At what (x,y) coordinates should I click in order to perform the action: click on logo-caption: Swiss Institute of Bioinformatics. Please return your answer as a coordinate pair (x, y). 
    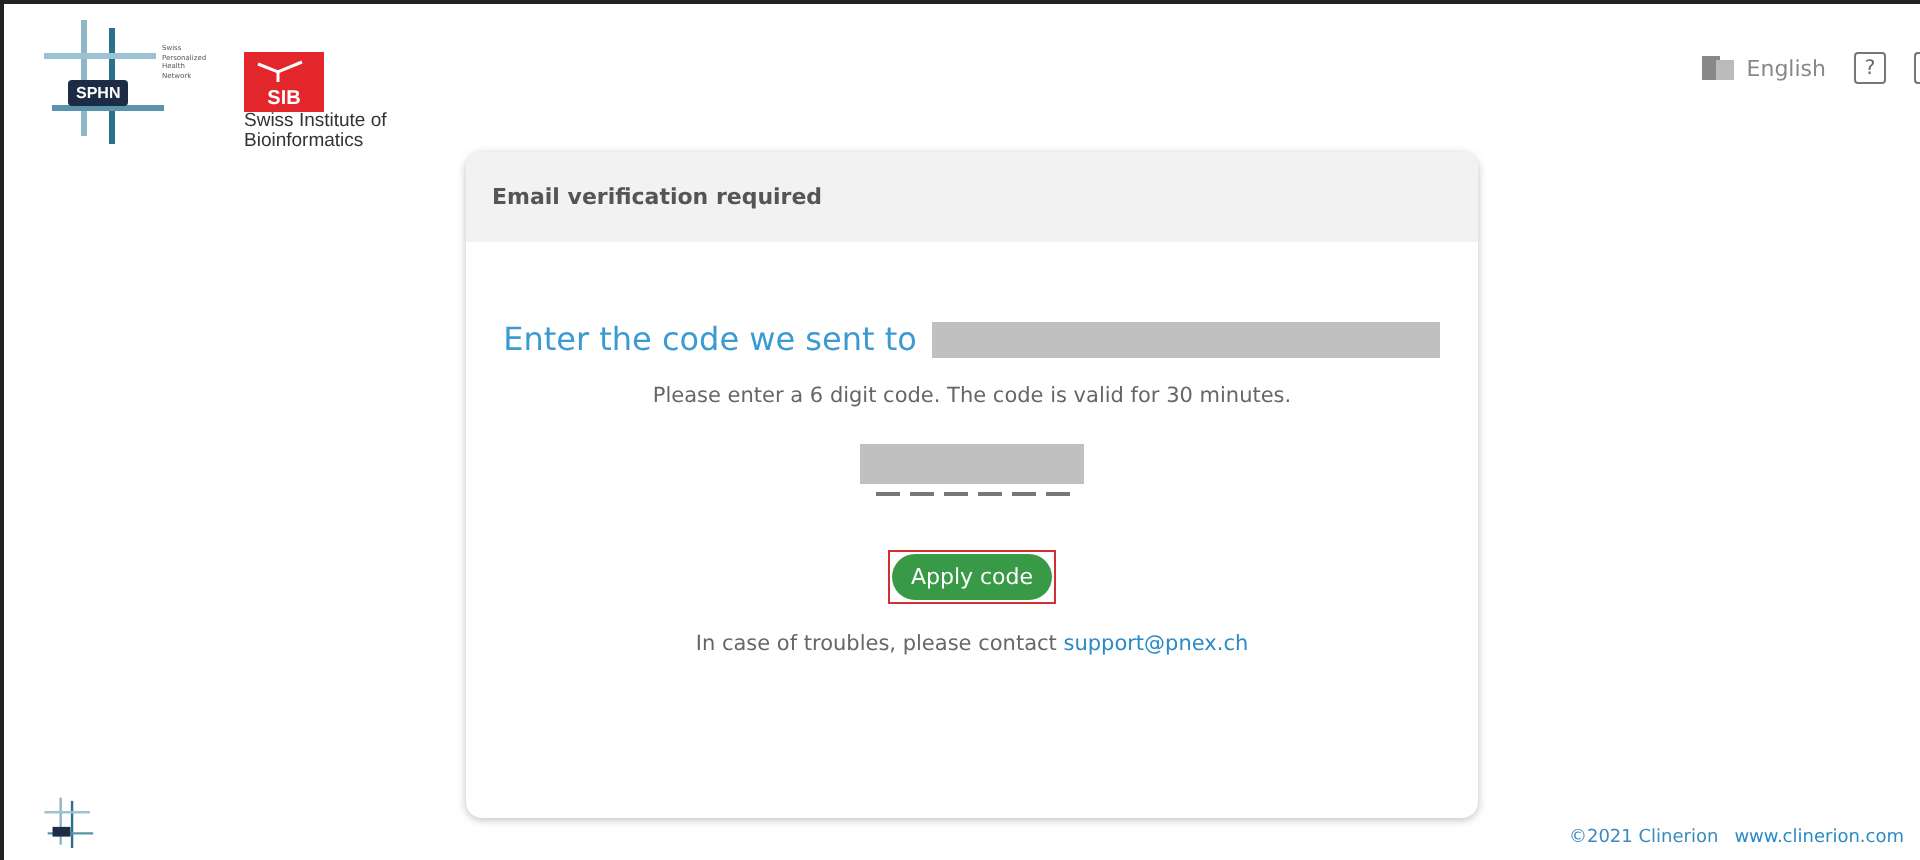
    Looking at the image, I should click on (316, 132).